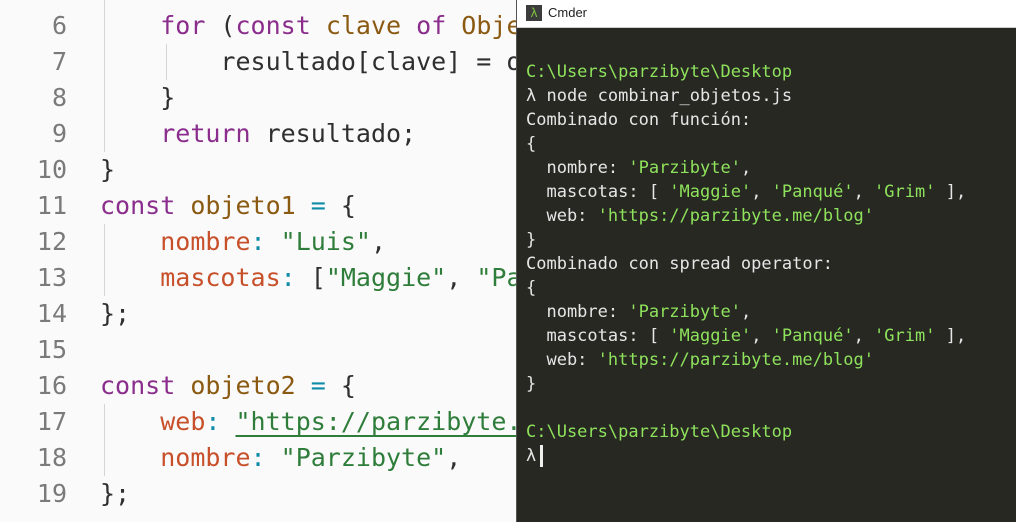 The image size is (1016, 522). Describe the element at coordinates (568, 12) in the screenshot. I see `window-title: Cmder` at that location.